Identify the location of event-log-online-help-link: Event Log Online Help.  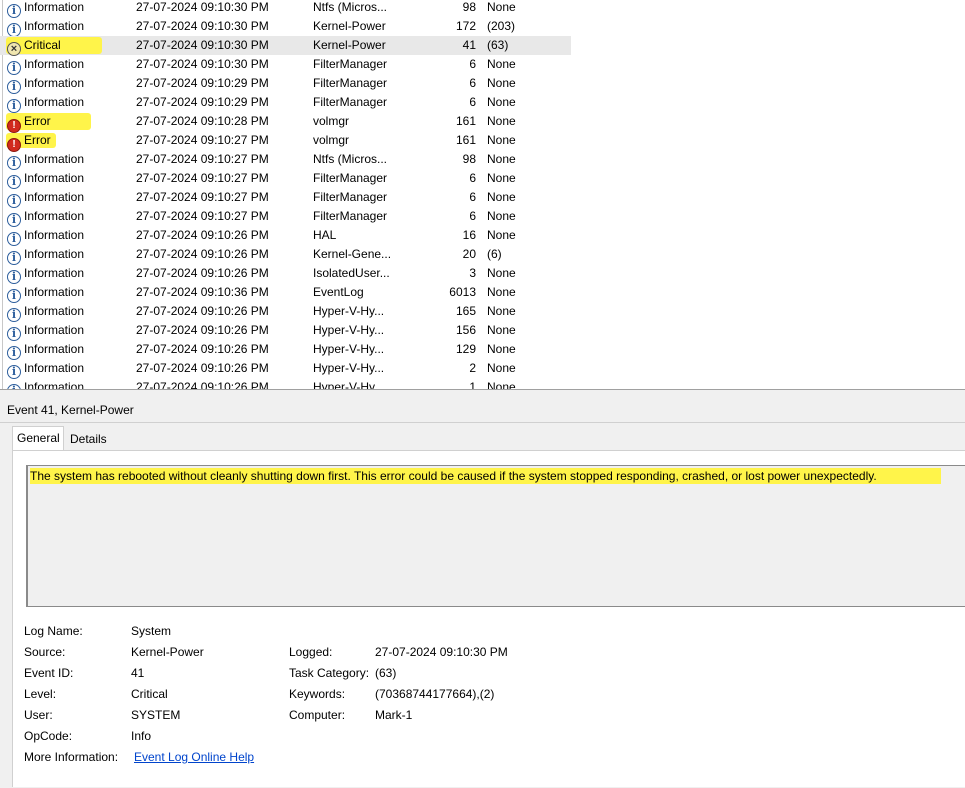
(194, 757).